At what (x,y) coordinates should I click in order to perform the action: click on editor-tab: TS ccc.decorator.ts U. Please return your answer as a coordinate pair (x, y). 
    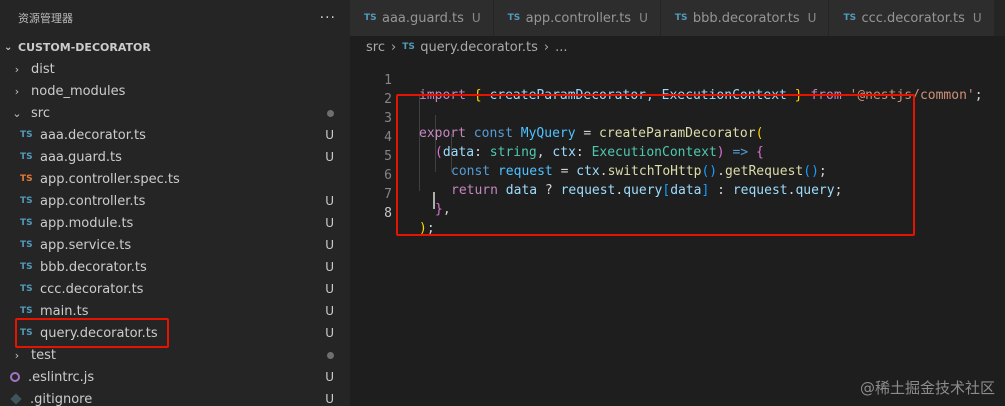
    Looking at the image, I should click on (912, 18).